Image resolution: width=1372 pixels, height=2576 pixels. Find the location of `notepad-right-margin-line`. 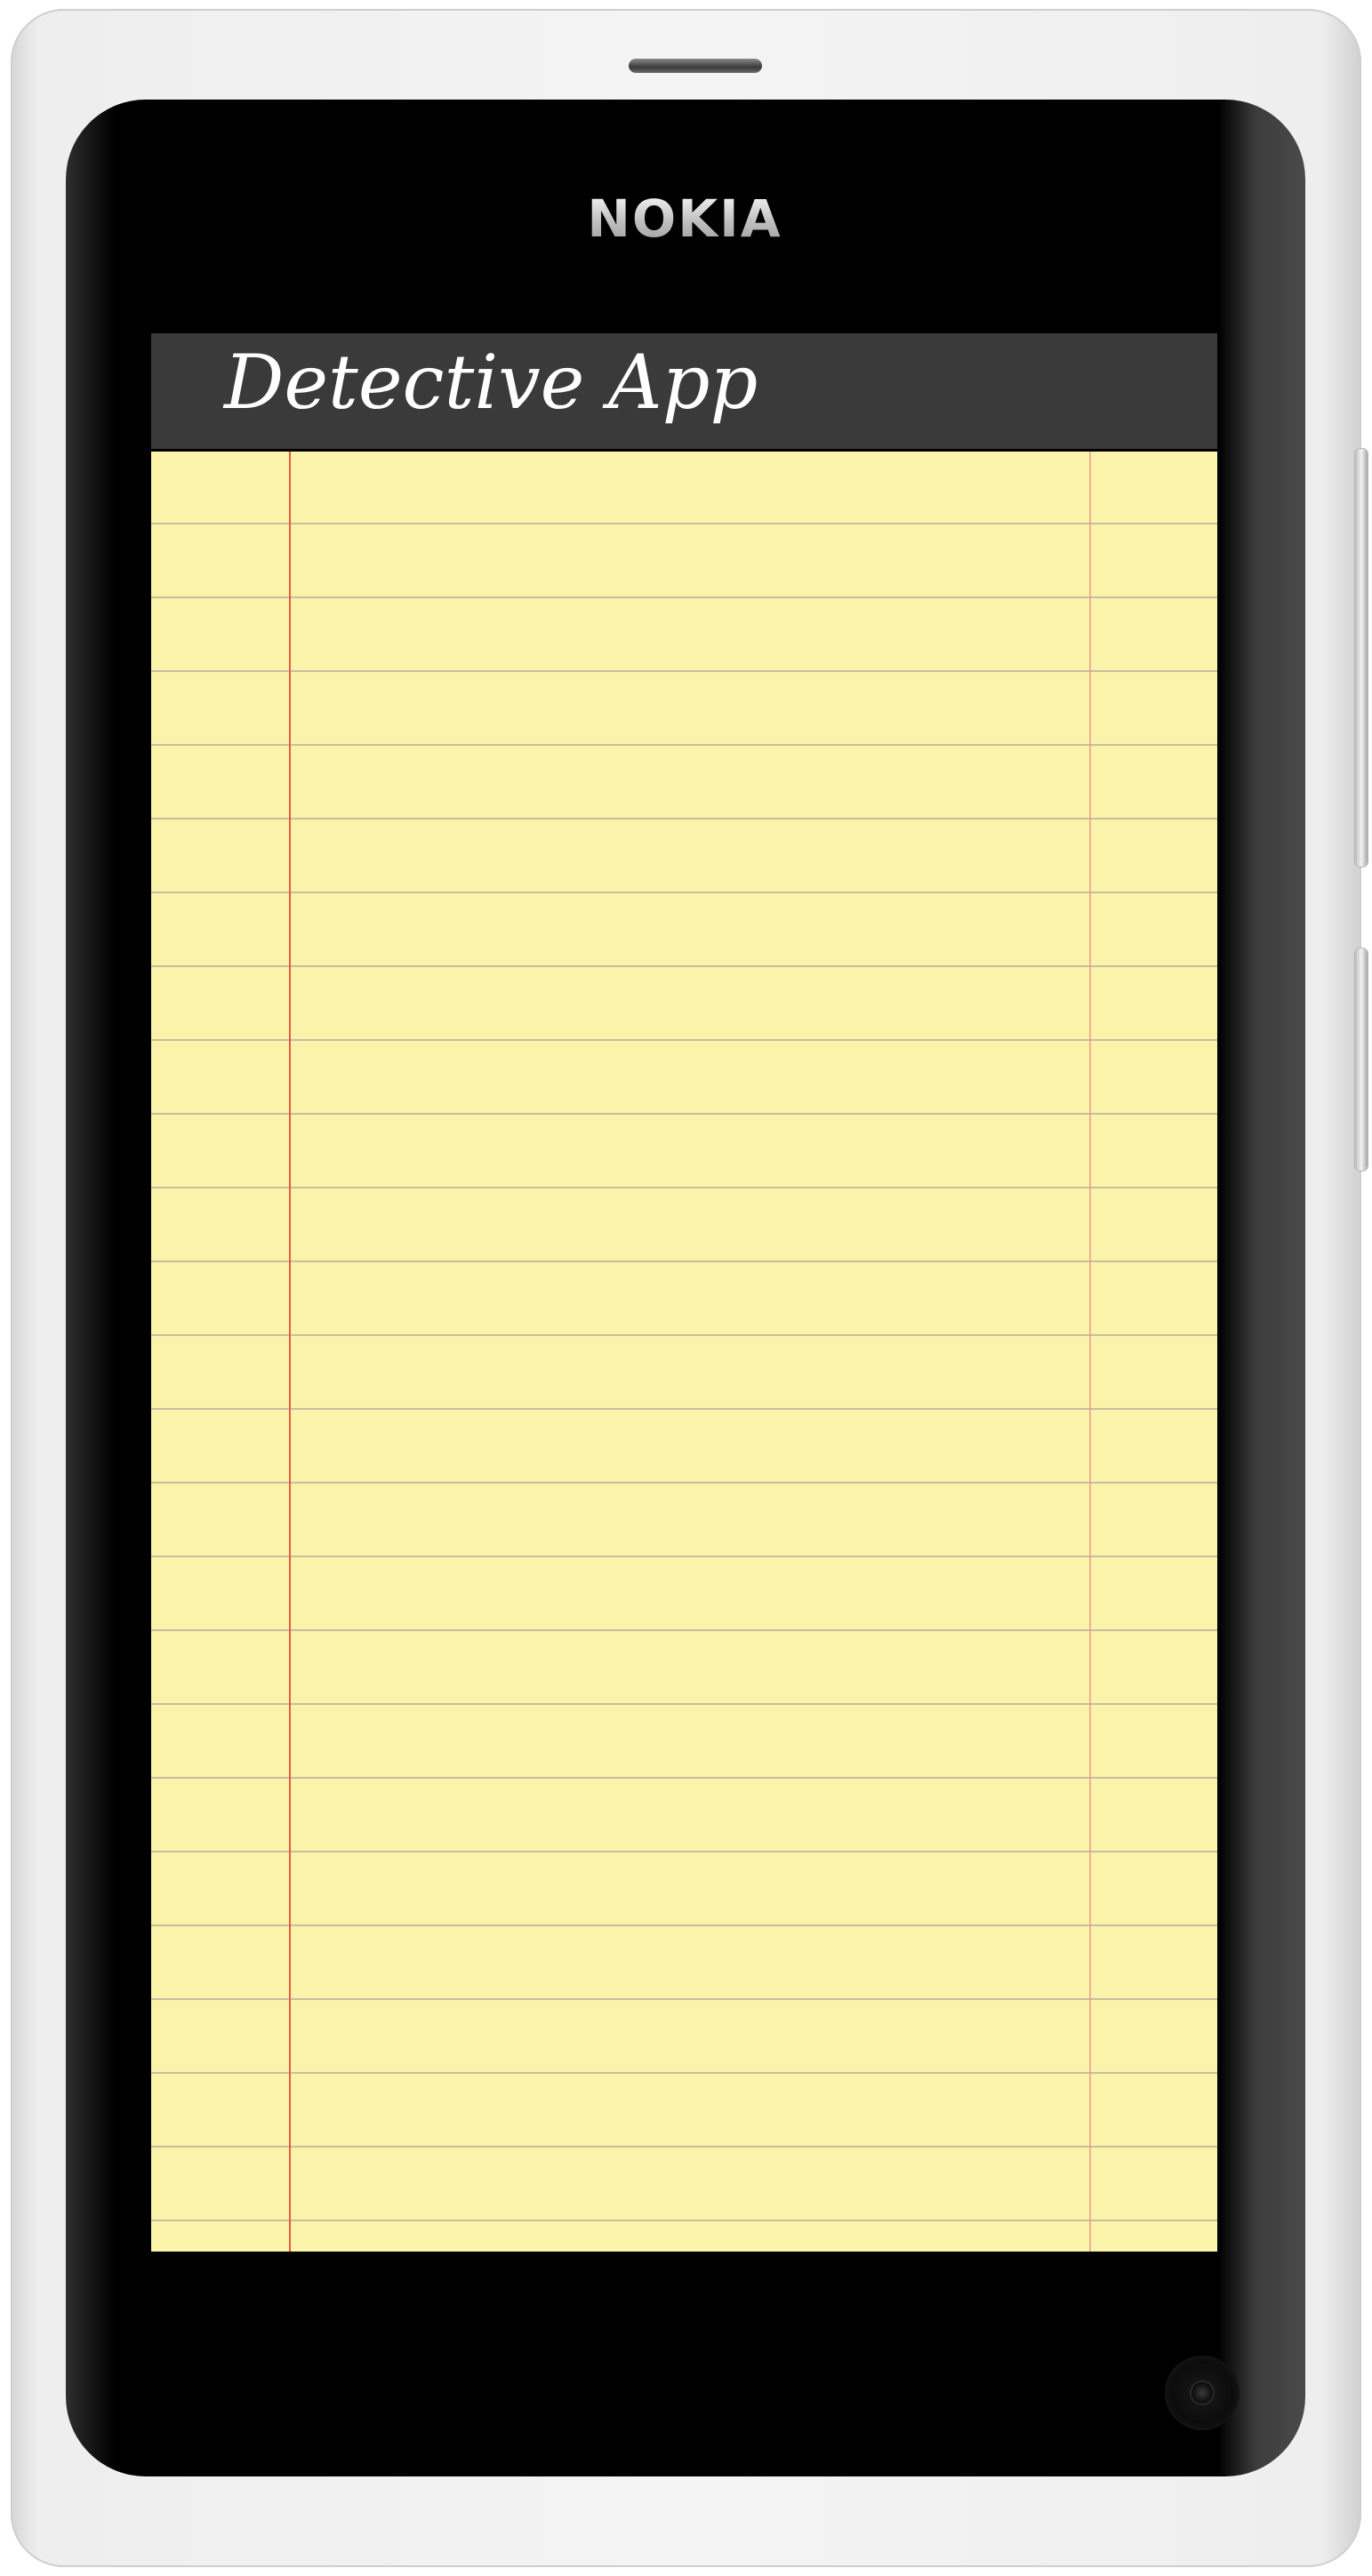

notepad-right-margin-line is located at coordinates (1090, 1352).